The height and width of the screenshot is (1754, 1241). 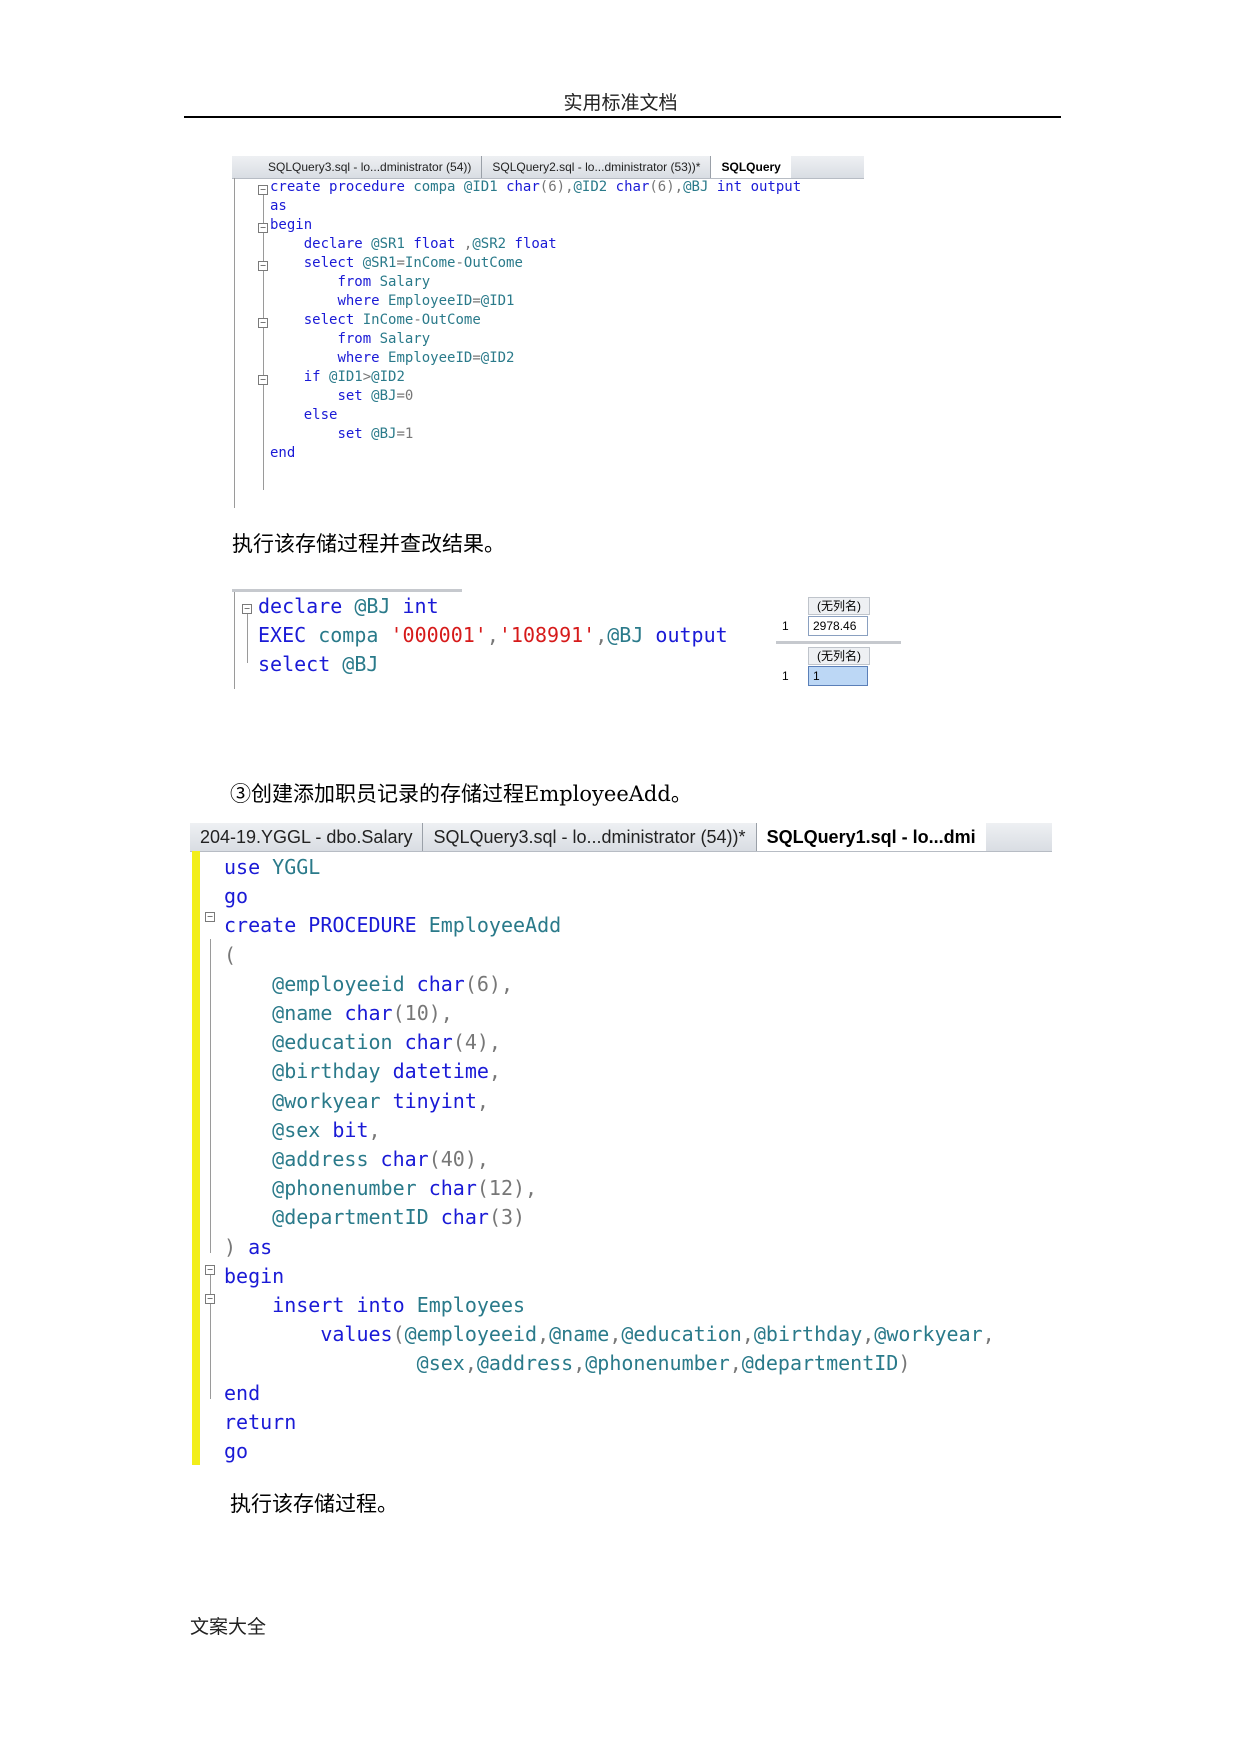 What do you see at coordinates (396, 263) in the screenshot?
I see `code-line: select @SR1=InCome-OutCome` at bounding box center [396, 263].